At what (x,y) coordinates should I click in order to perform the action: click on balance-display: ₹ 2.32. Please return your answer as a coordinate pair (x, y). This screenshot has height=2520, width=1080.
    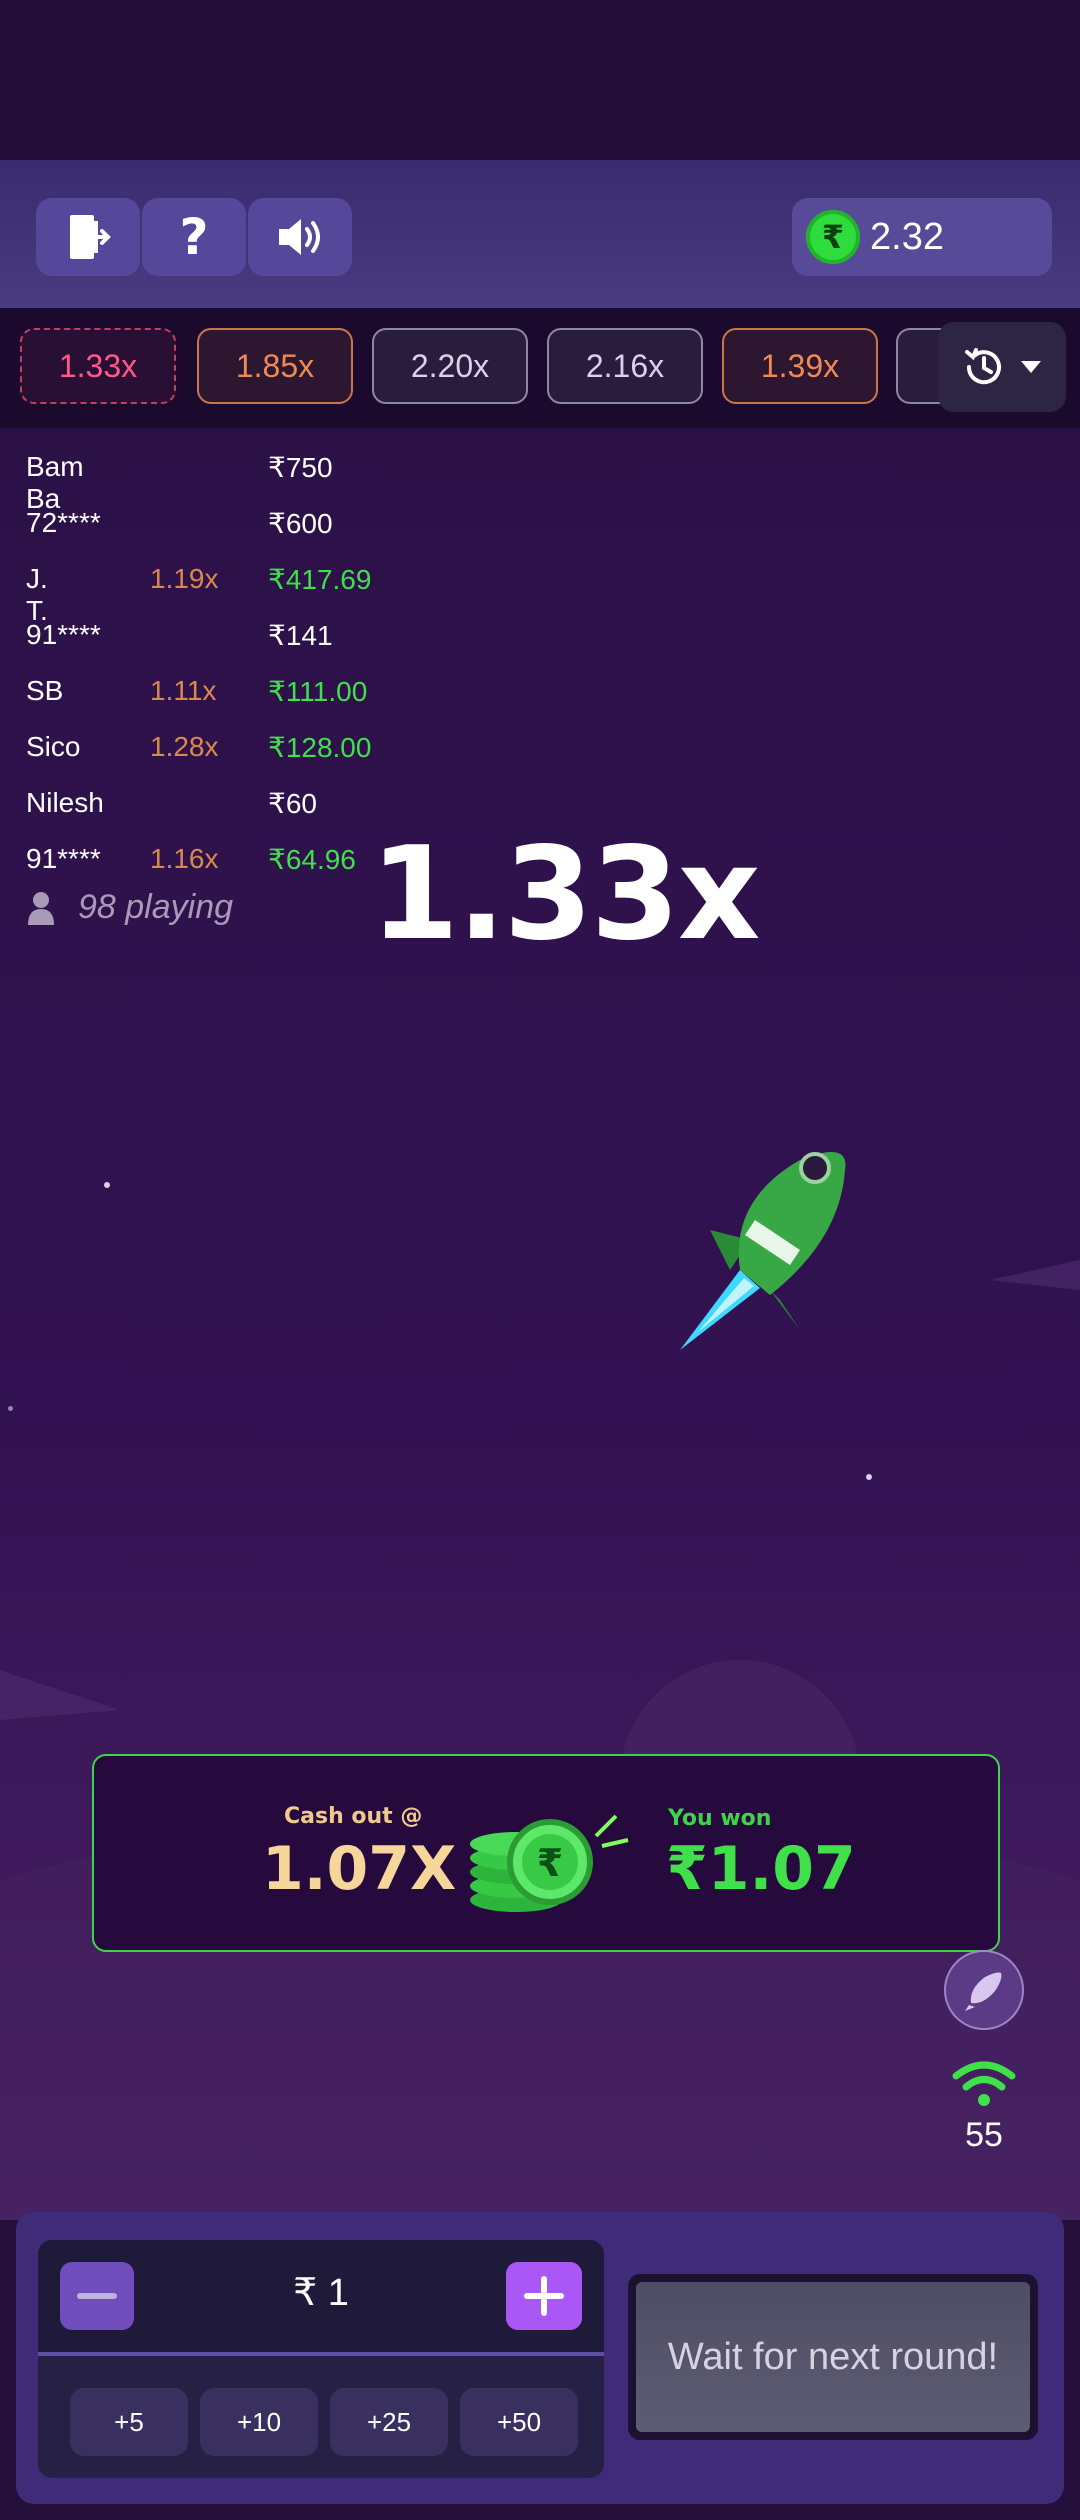
    Looking at the image, I should click on (922, 237).